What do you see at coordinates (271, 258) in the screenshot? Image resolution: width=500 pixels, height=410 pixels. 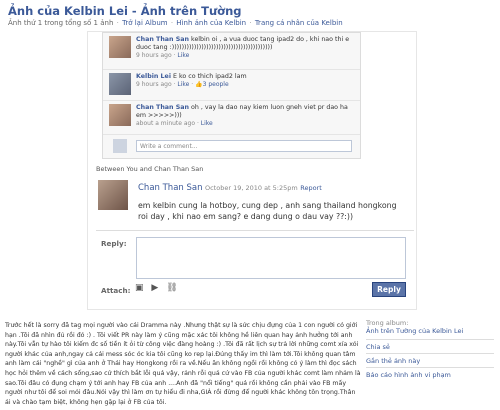 I see `reply-textarea` at bounding box center [271, 258].